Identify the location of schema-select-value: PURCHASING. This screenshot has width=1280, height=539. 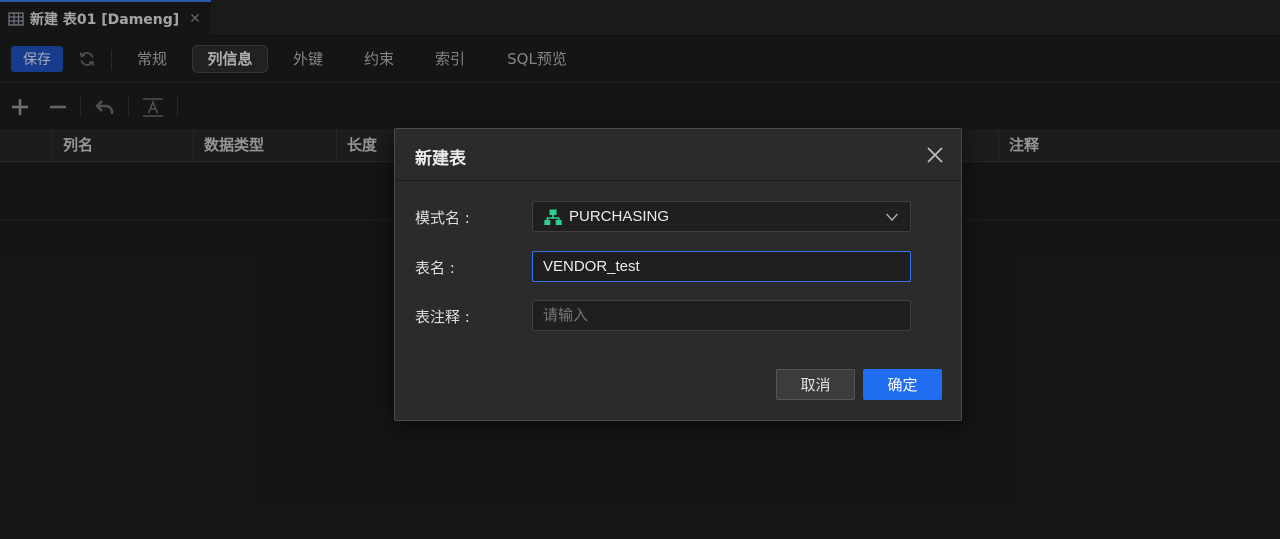
(619, 216).